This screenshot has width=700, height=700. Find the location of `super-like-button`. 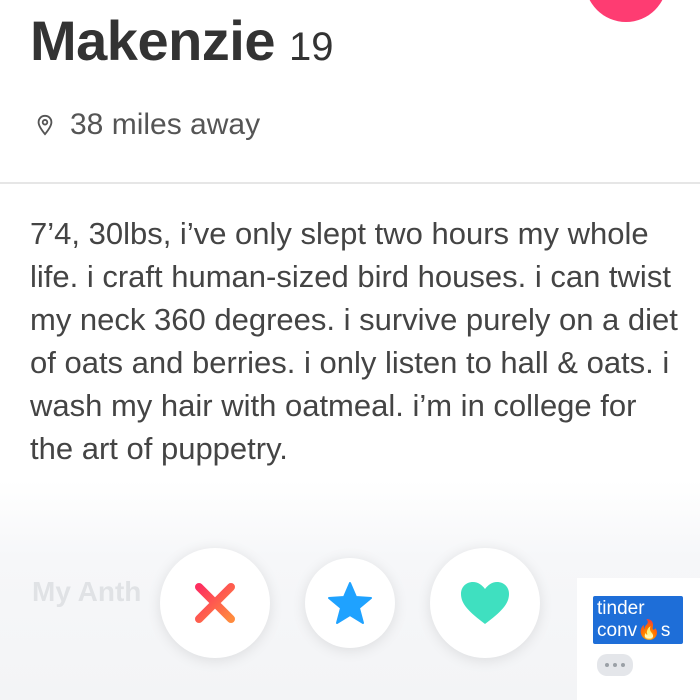

super-like-button is located at coordinates (350, 603).